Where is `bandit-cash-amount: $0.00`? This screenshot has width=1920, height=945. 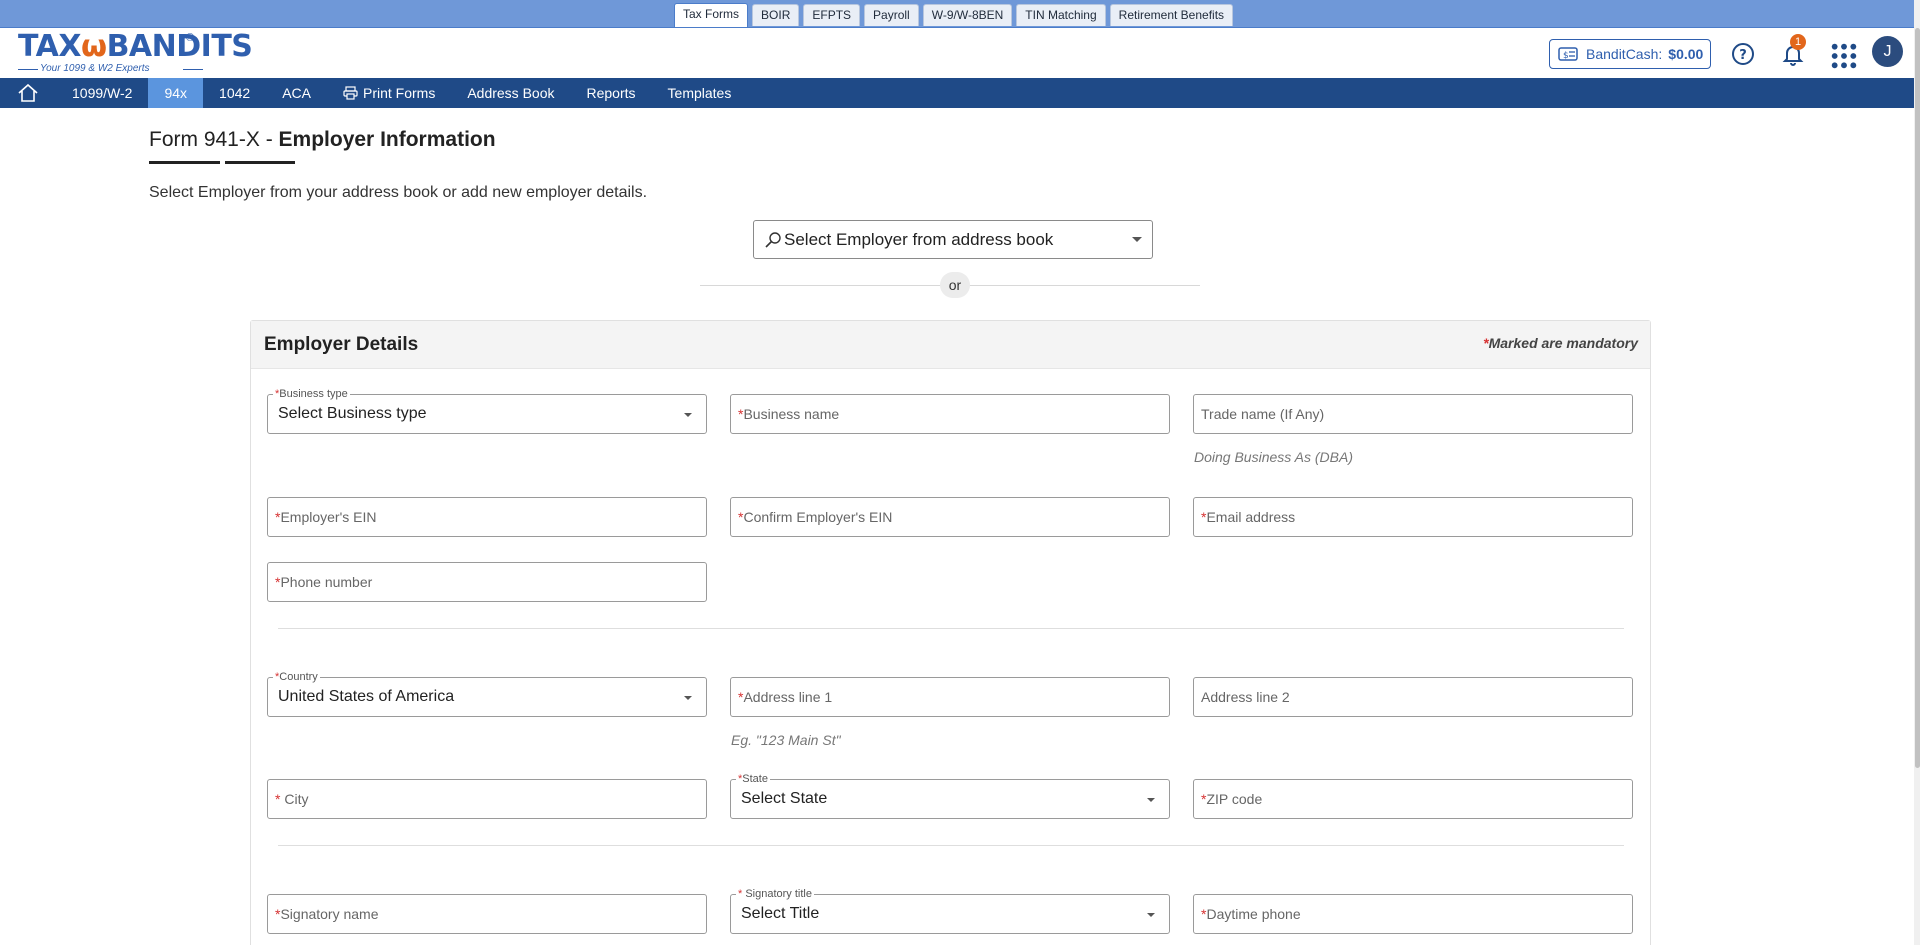
bandit-cash-amount: $0.00 is located at coordinates (1686, 54).